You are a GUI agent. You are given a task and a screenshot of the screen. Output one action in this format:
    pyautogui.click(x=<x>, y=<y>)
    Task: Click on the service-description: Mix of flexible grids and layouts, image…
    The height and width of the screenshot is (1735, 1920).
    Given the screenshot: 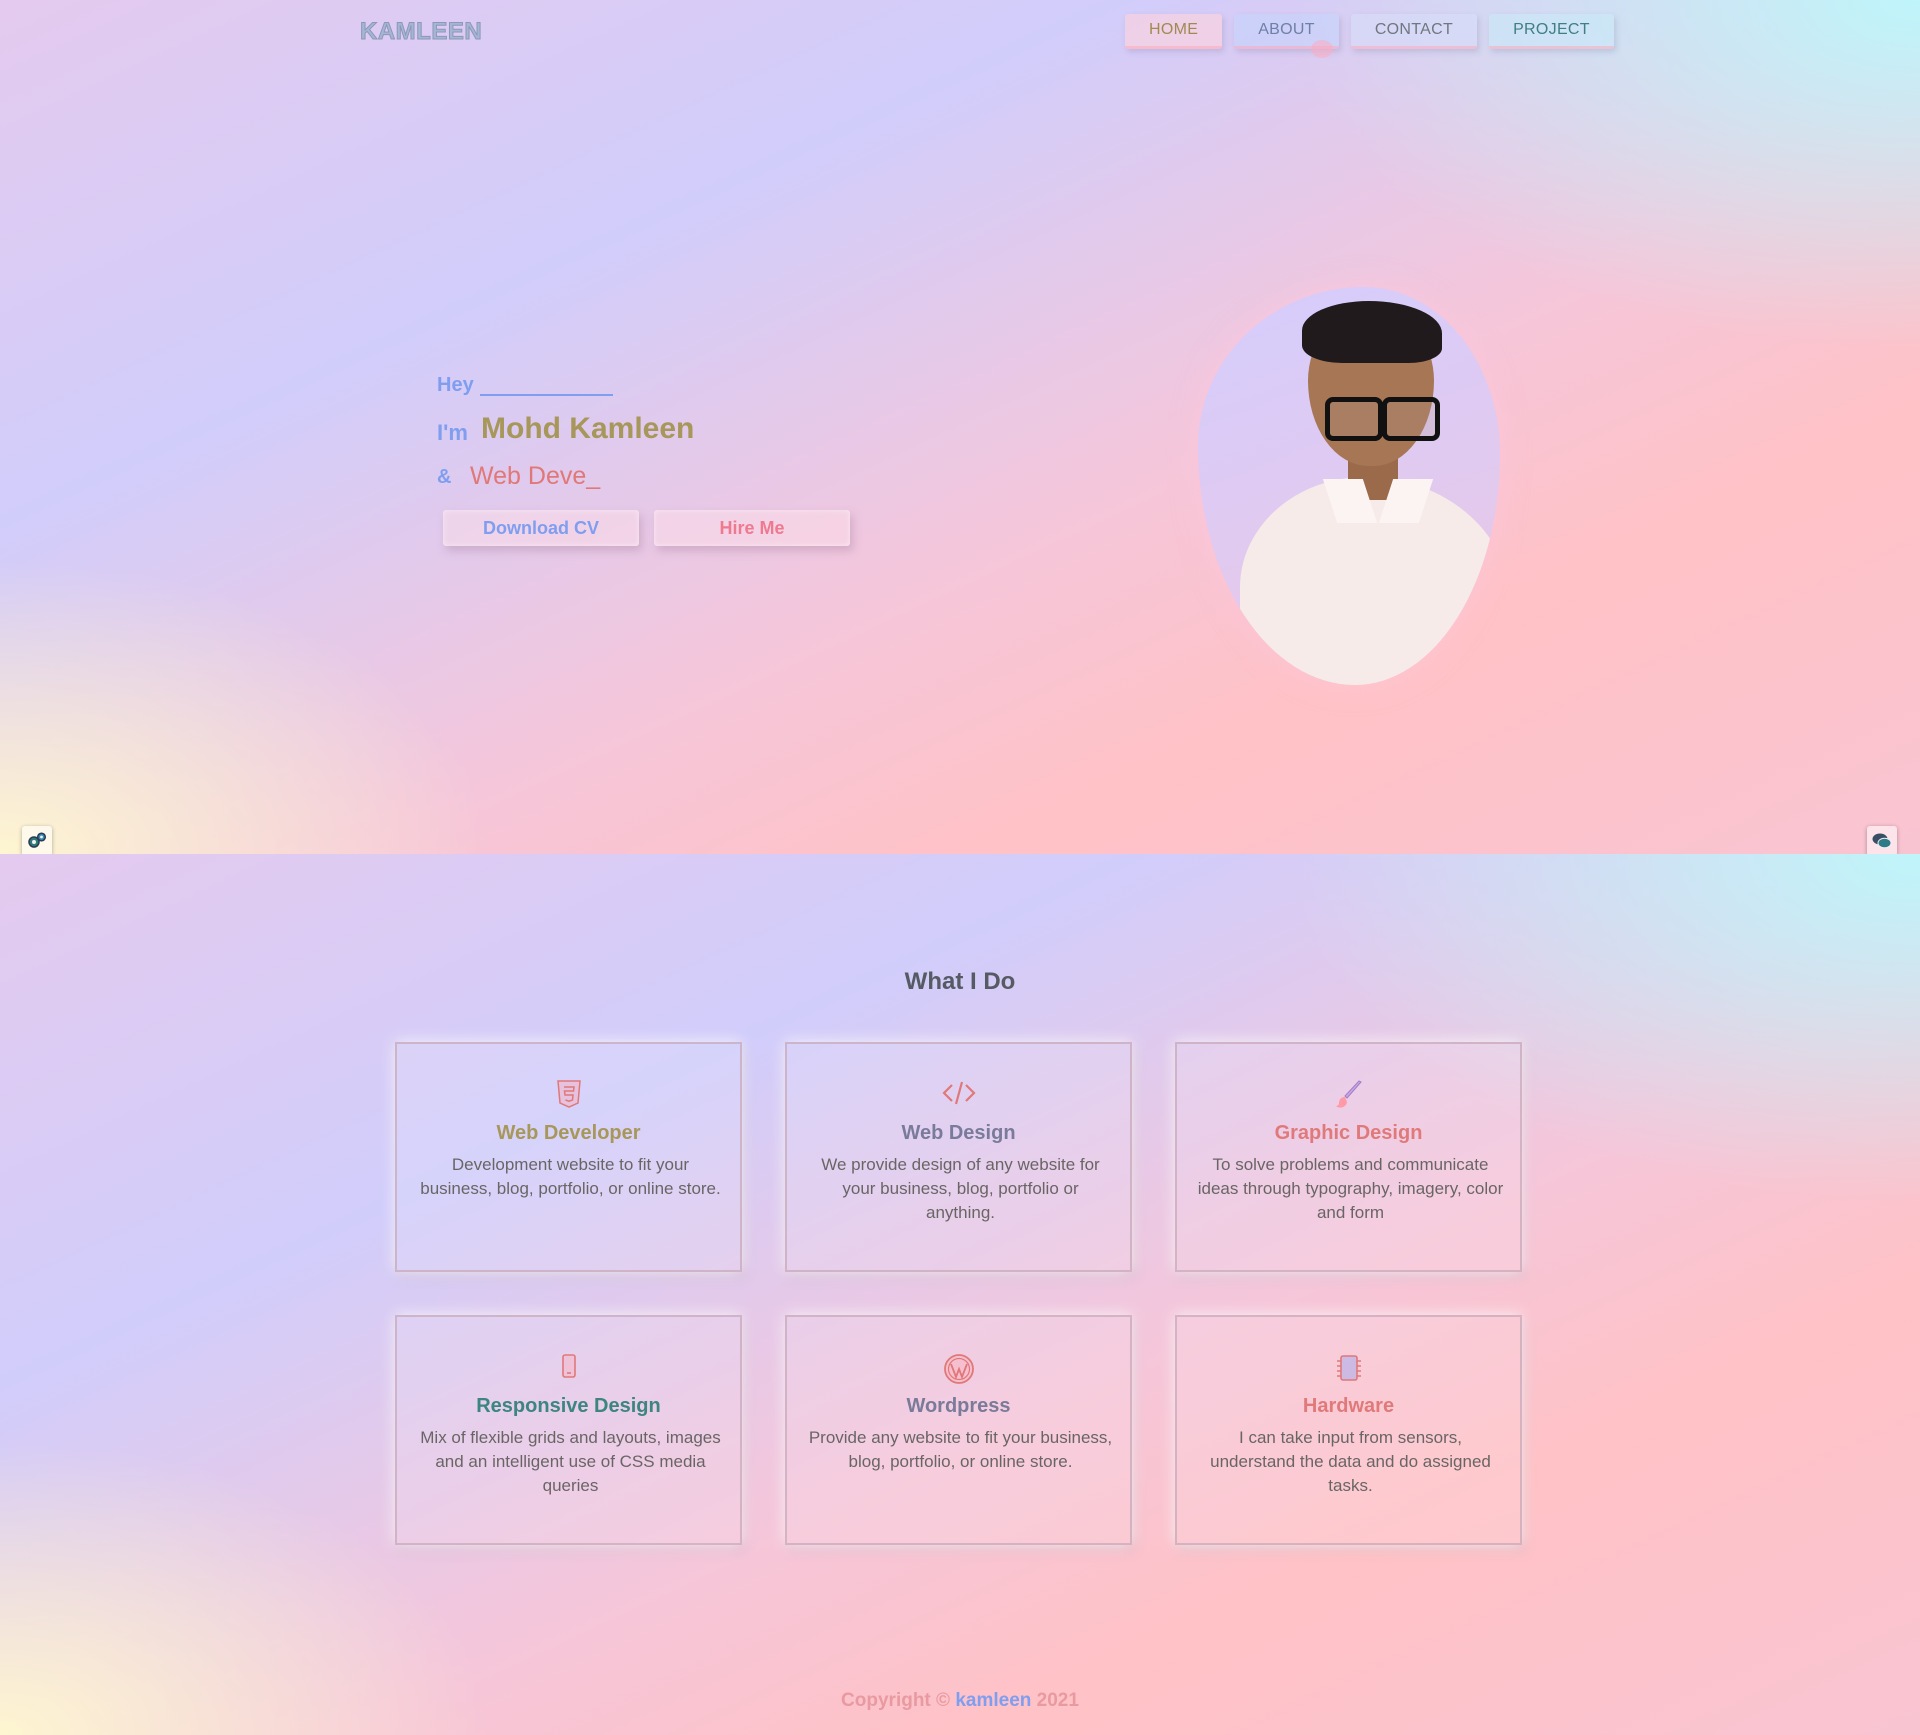 What is the action you would take?
    pyautogui.click(x=570, y=1461)
    